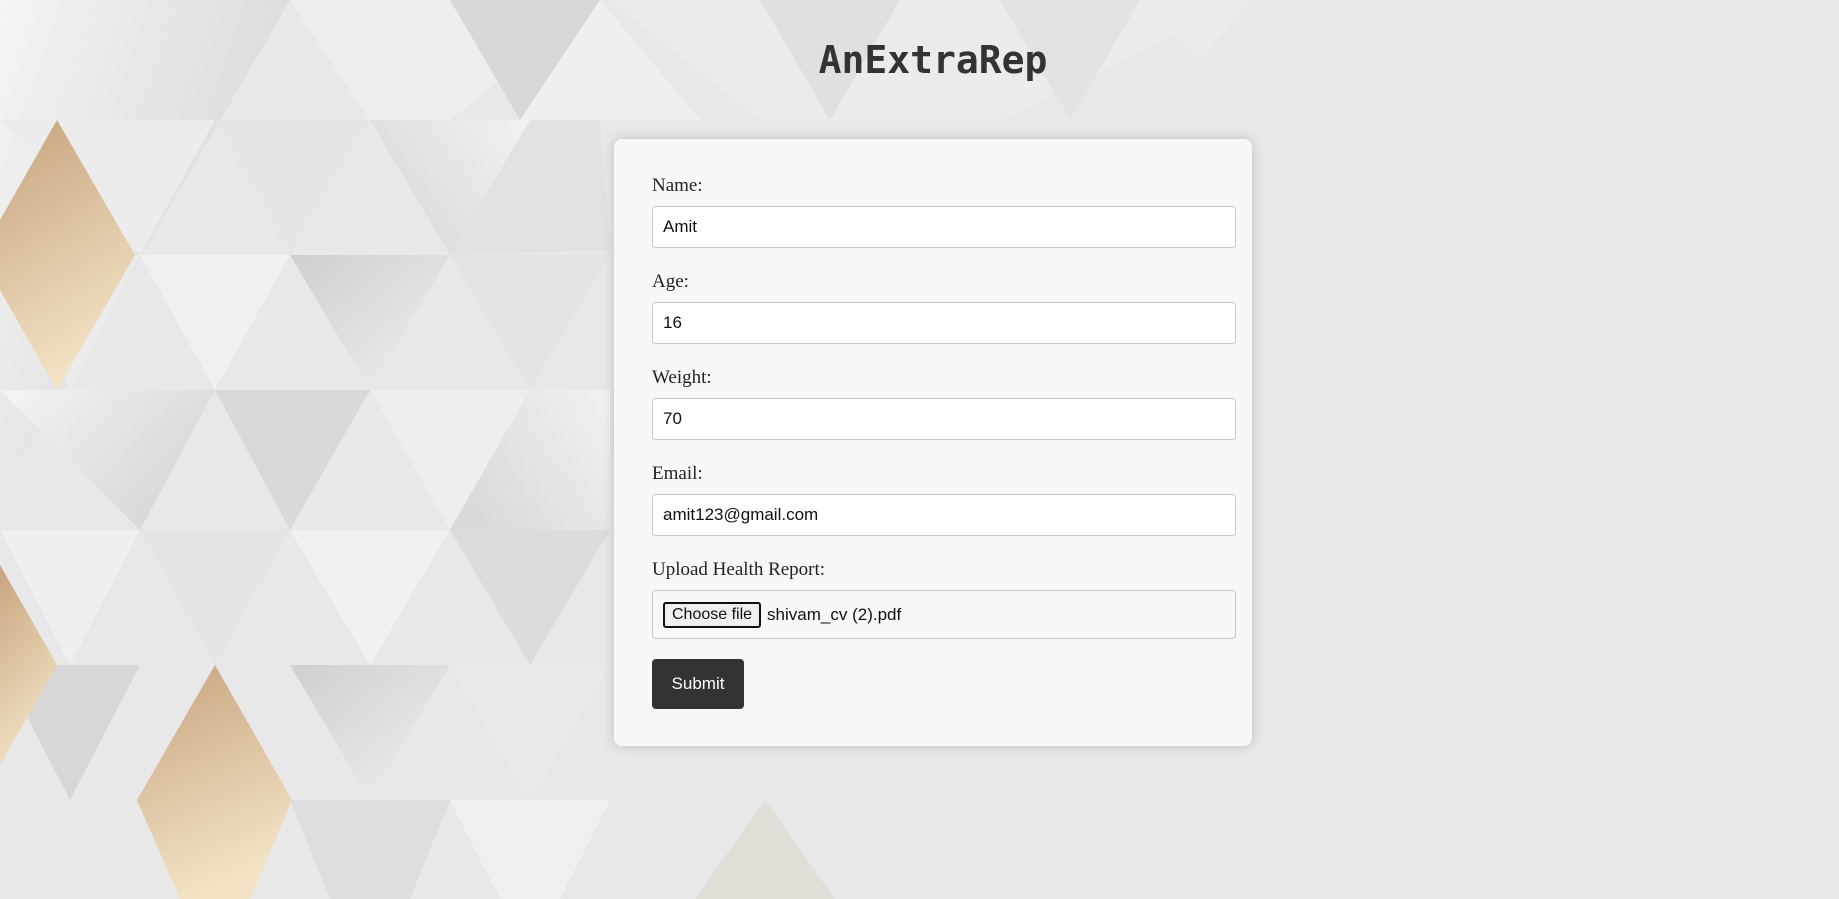  I want to click on email-input, so click(944, 515).